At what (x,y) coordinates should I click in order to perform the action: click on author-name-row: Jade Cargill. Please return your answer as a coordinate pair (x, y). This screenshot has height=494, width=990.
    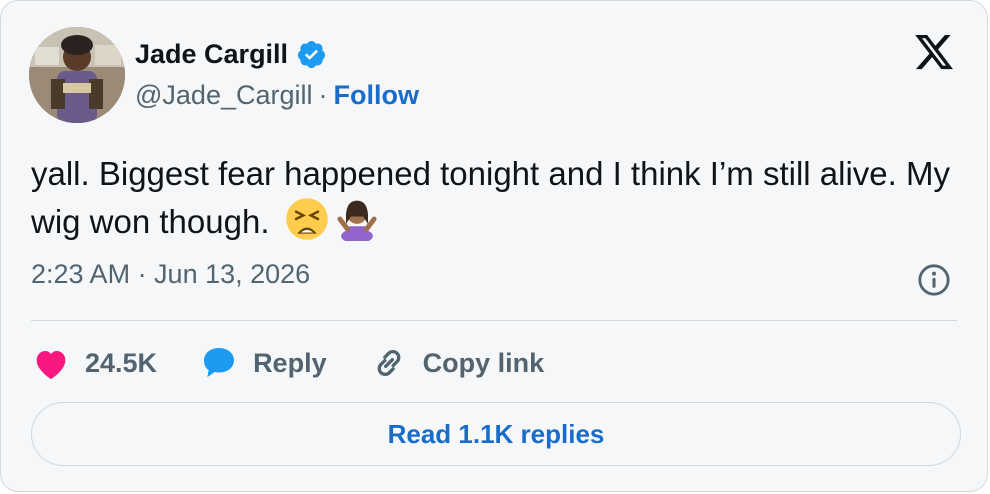
    Looking at the image, I should click on (231, 54).